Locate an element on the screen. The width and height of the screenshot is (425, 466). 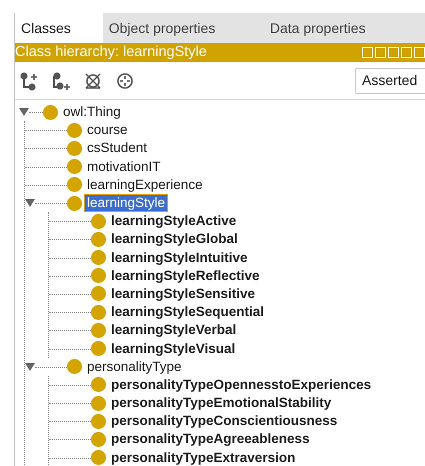
tree-item: motivationIT is located at coordinates (124, 166).